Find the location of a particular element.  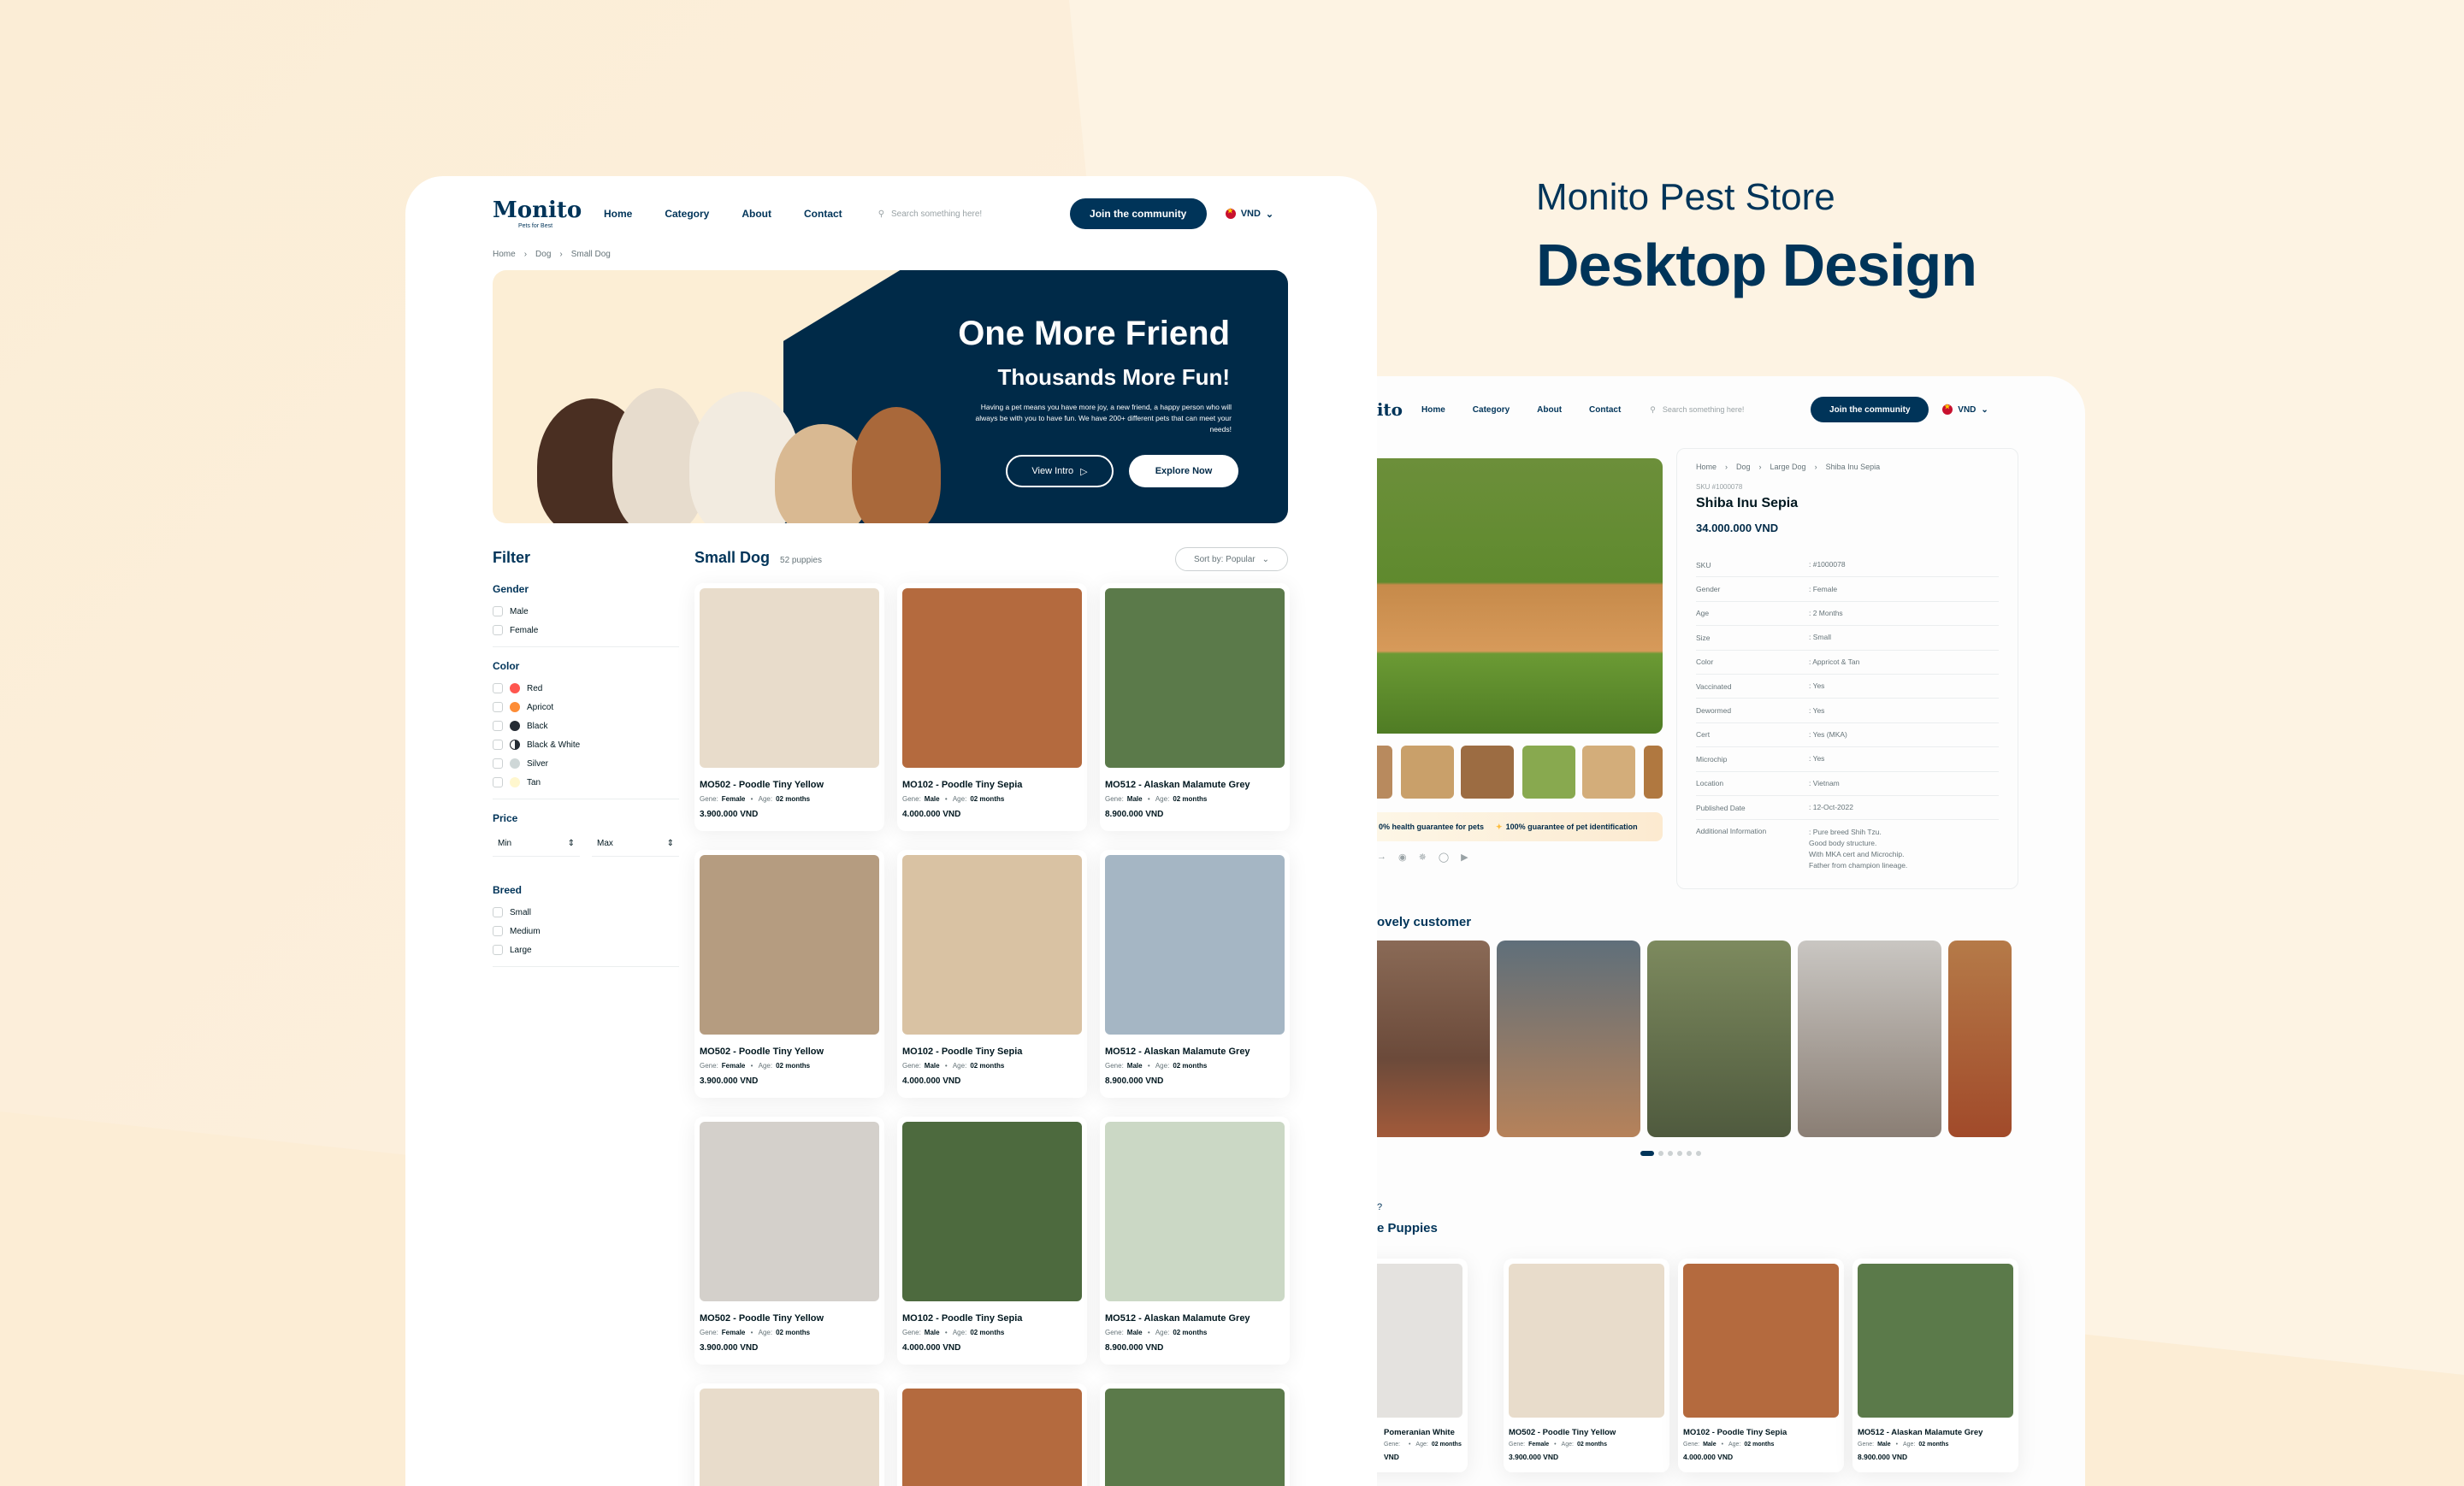

filter-option: Small is located at coordinates (586, 912).